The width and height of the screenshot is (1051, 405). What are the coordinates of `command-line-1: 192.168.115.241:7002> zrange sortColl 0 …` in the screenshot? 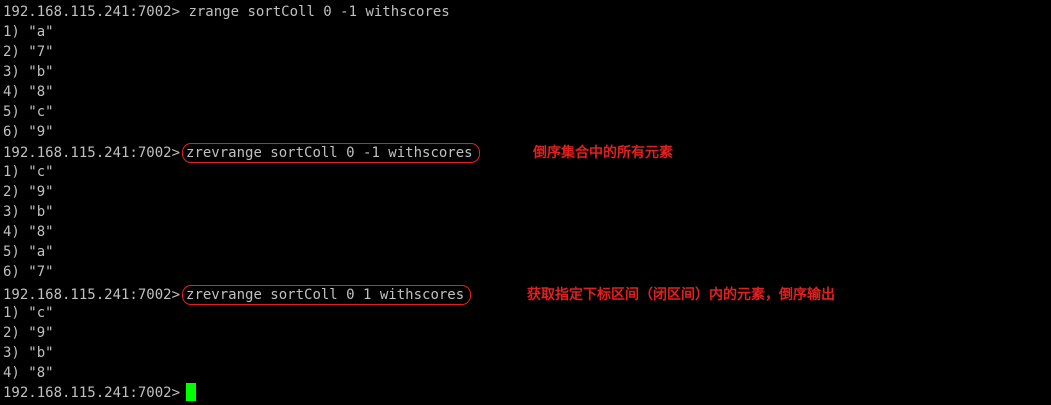 It's located at (226, 12).